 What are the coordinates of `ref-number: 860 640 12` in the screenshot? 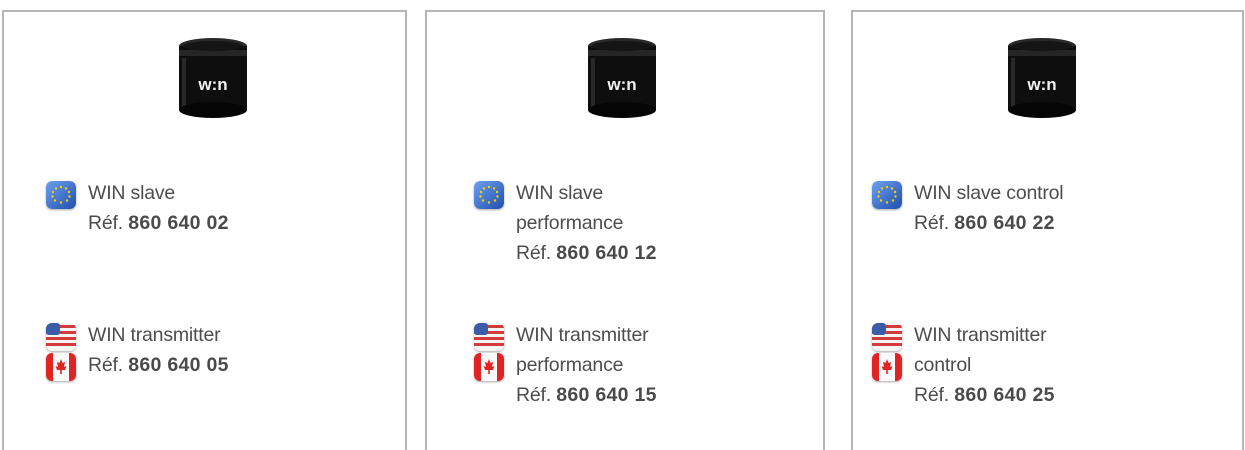 It's located at (606, 253).